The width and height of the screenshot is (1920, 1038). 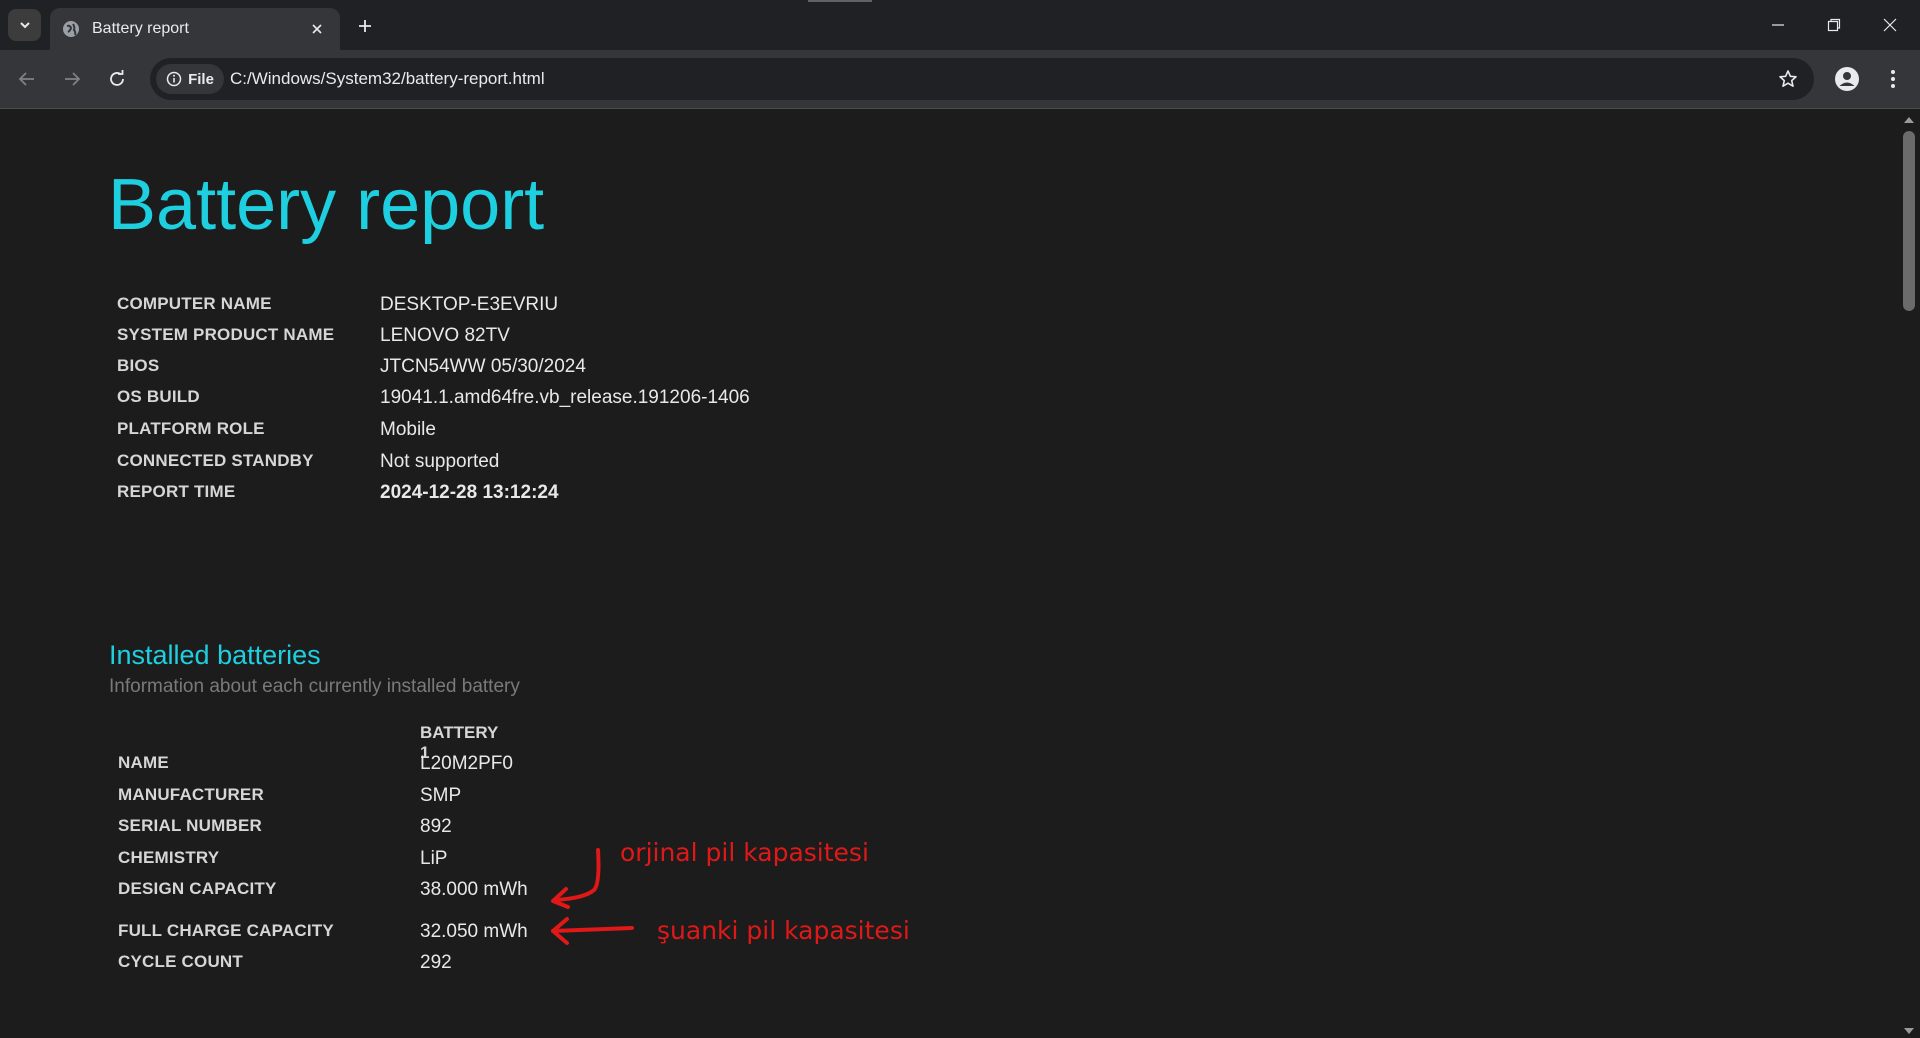 I want to click on annotation-design-capacity: orjinal pil kapasitesi, so click(x=744, y=852).